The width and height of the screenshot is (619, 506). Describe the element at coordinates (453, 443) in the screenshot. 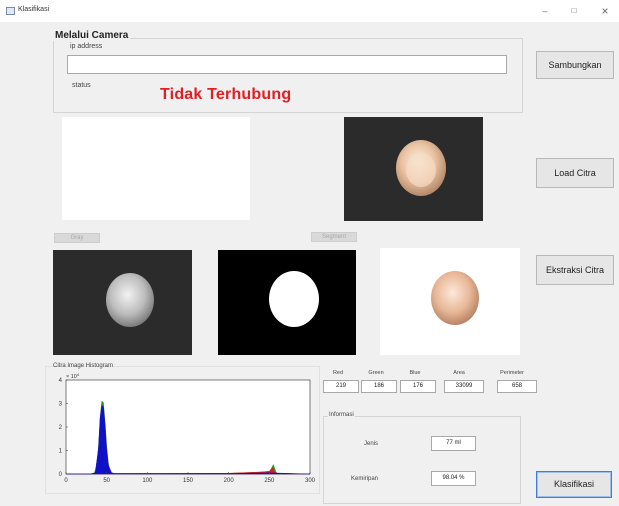

I see `jenis-value: 77 ml` at that location.